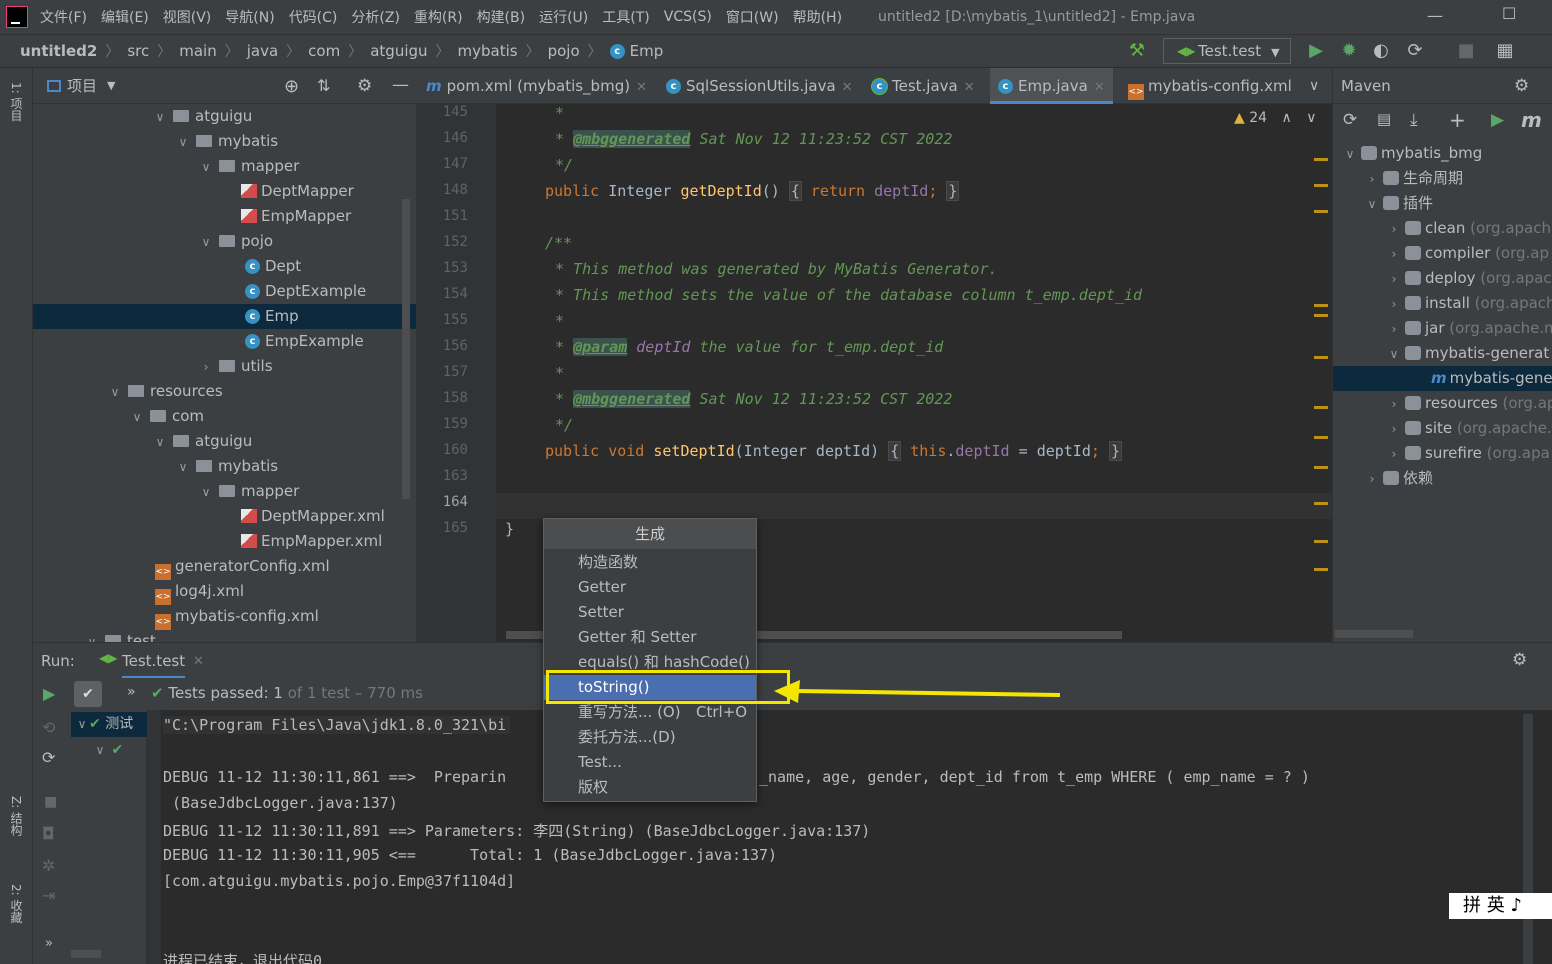 The height and width of the screenshot is (964, 1552). What do you see at coordinates (82, 85) in the screenshot?
I see `project-panel-title: 项目` at bounding box center [82, 85].